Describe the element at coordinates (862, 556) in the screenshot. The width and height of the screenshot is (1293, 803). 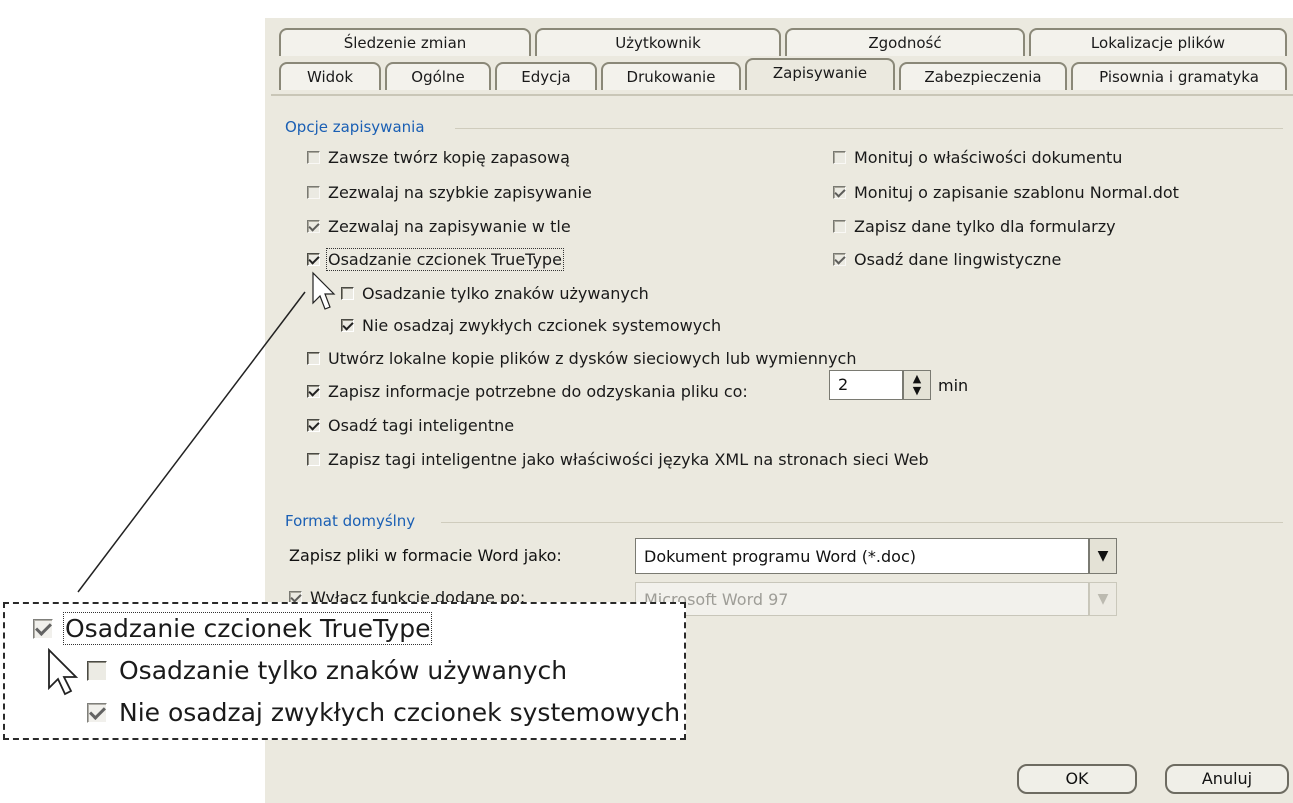
I see `save-as-format-select: Dokument programu Word (*.doc)` at that location.